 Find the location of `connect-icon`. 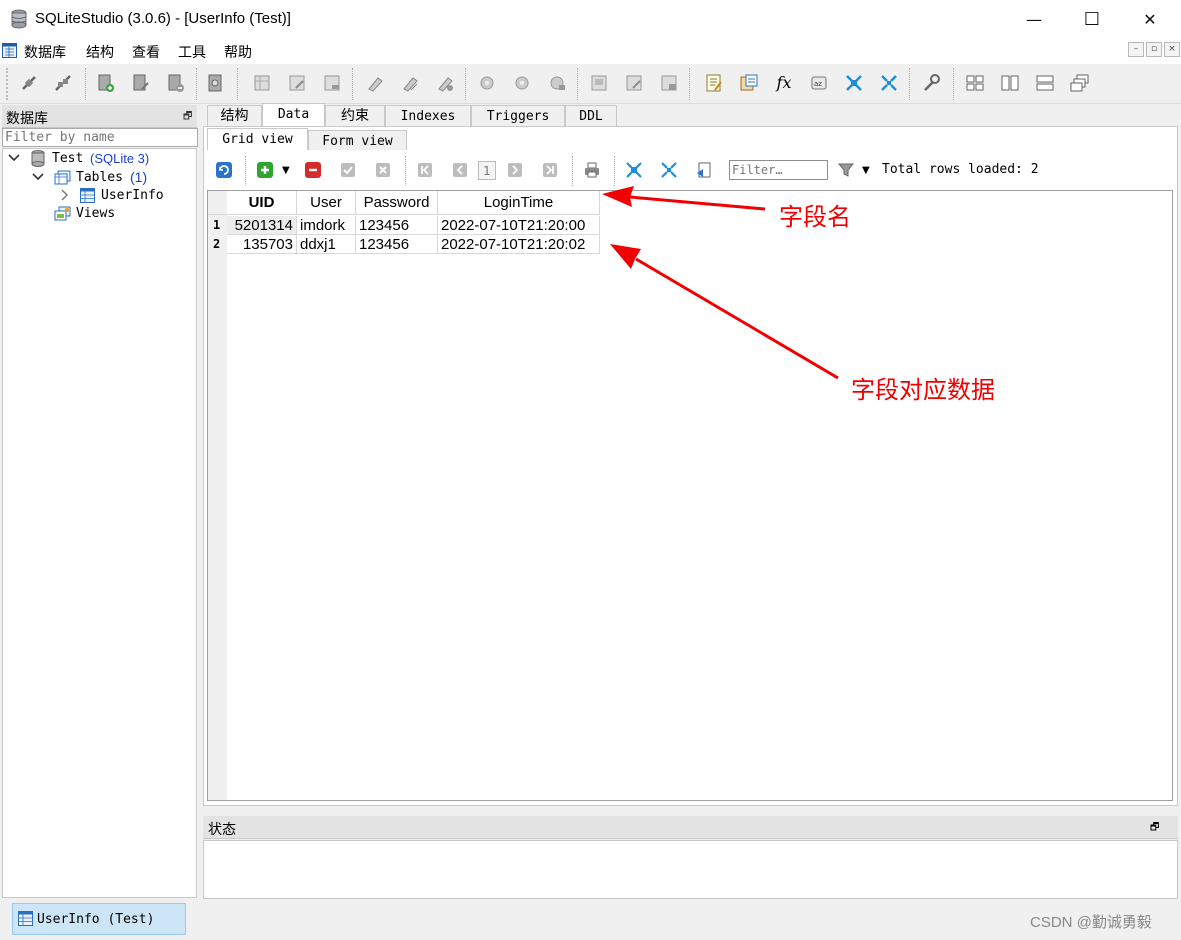

connect-icon is located at coordinates (29, 83).